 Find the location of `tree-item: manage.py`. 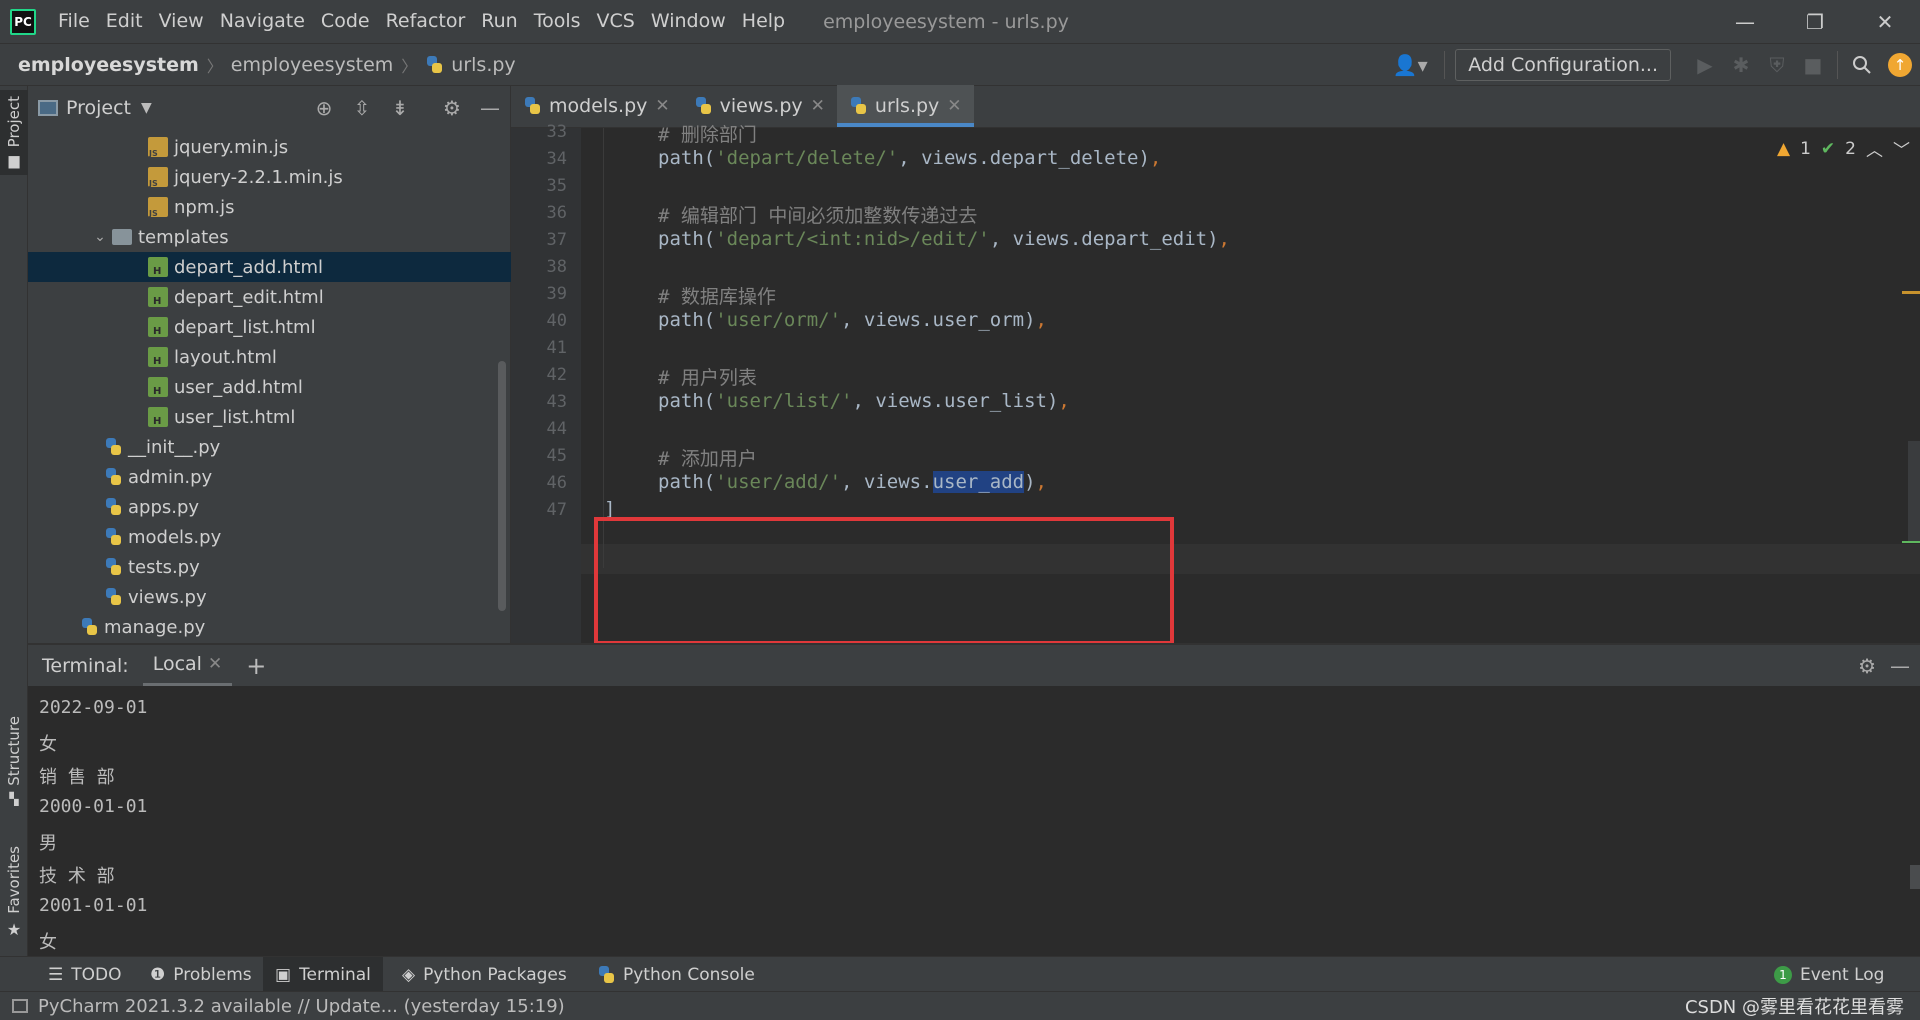

tree-item: manage.py is located at coordinates (269, 627).